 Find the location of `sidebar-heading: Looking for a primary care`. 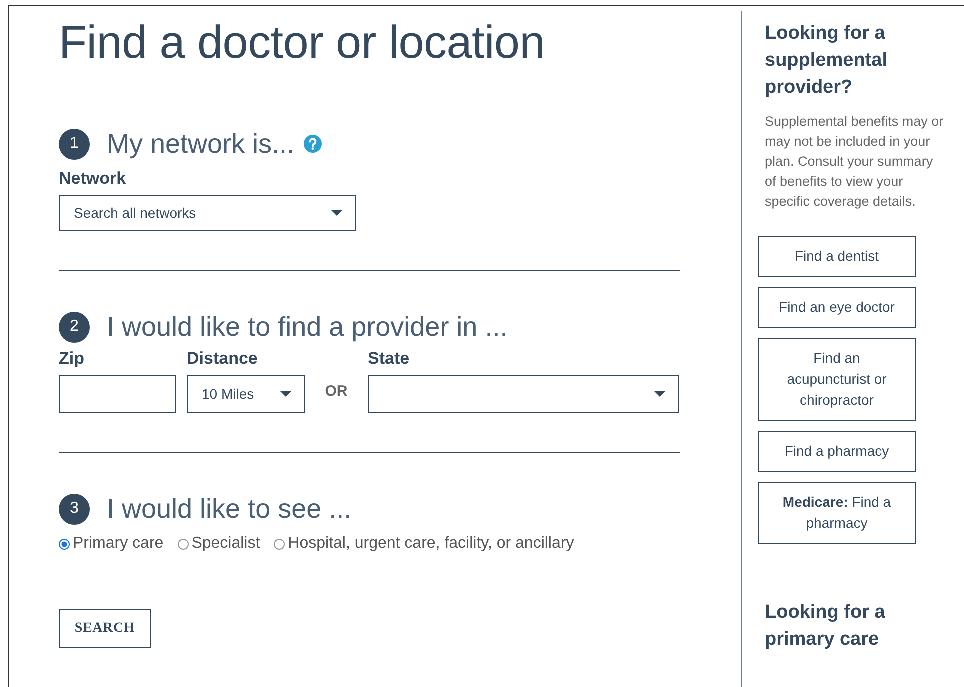

sidebar-heading: Looking for a primary care is located at coordinates (825, 626).